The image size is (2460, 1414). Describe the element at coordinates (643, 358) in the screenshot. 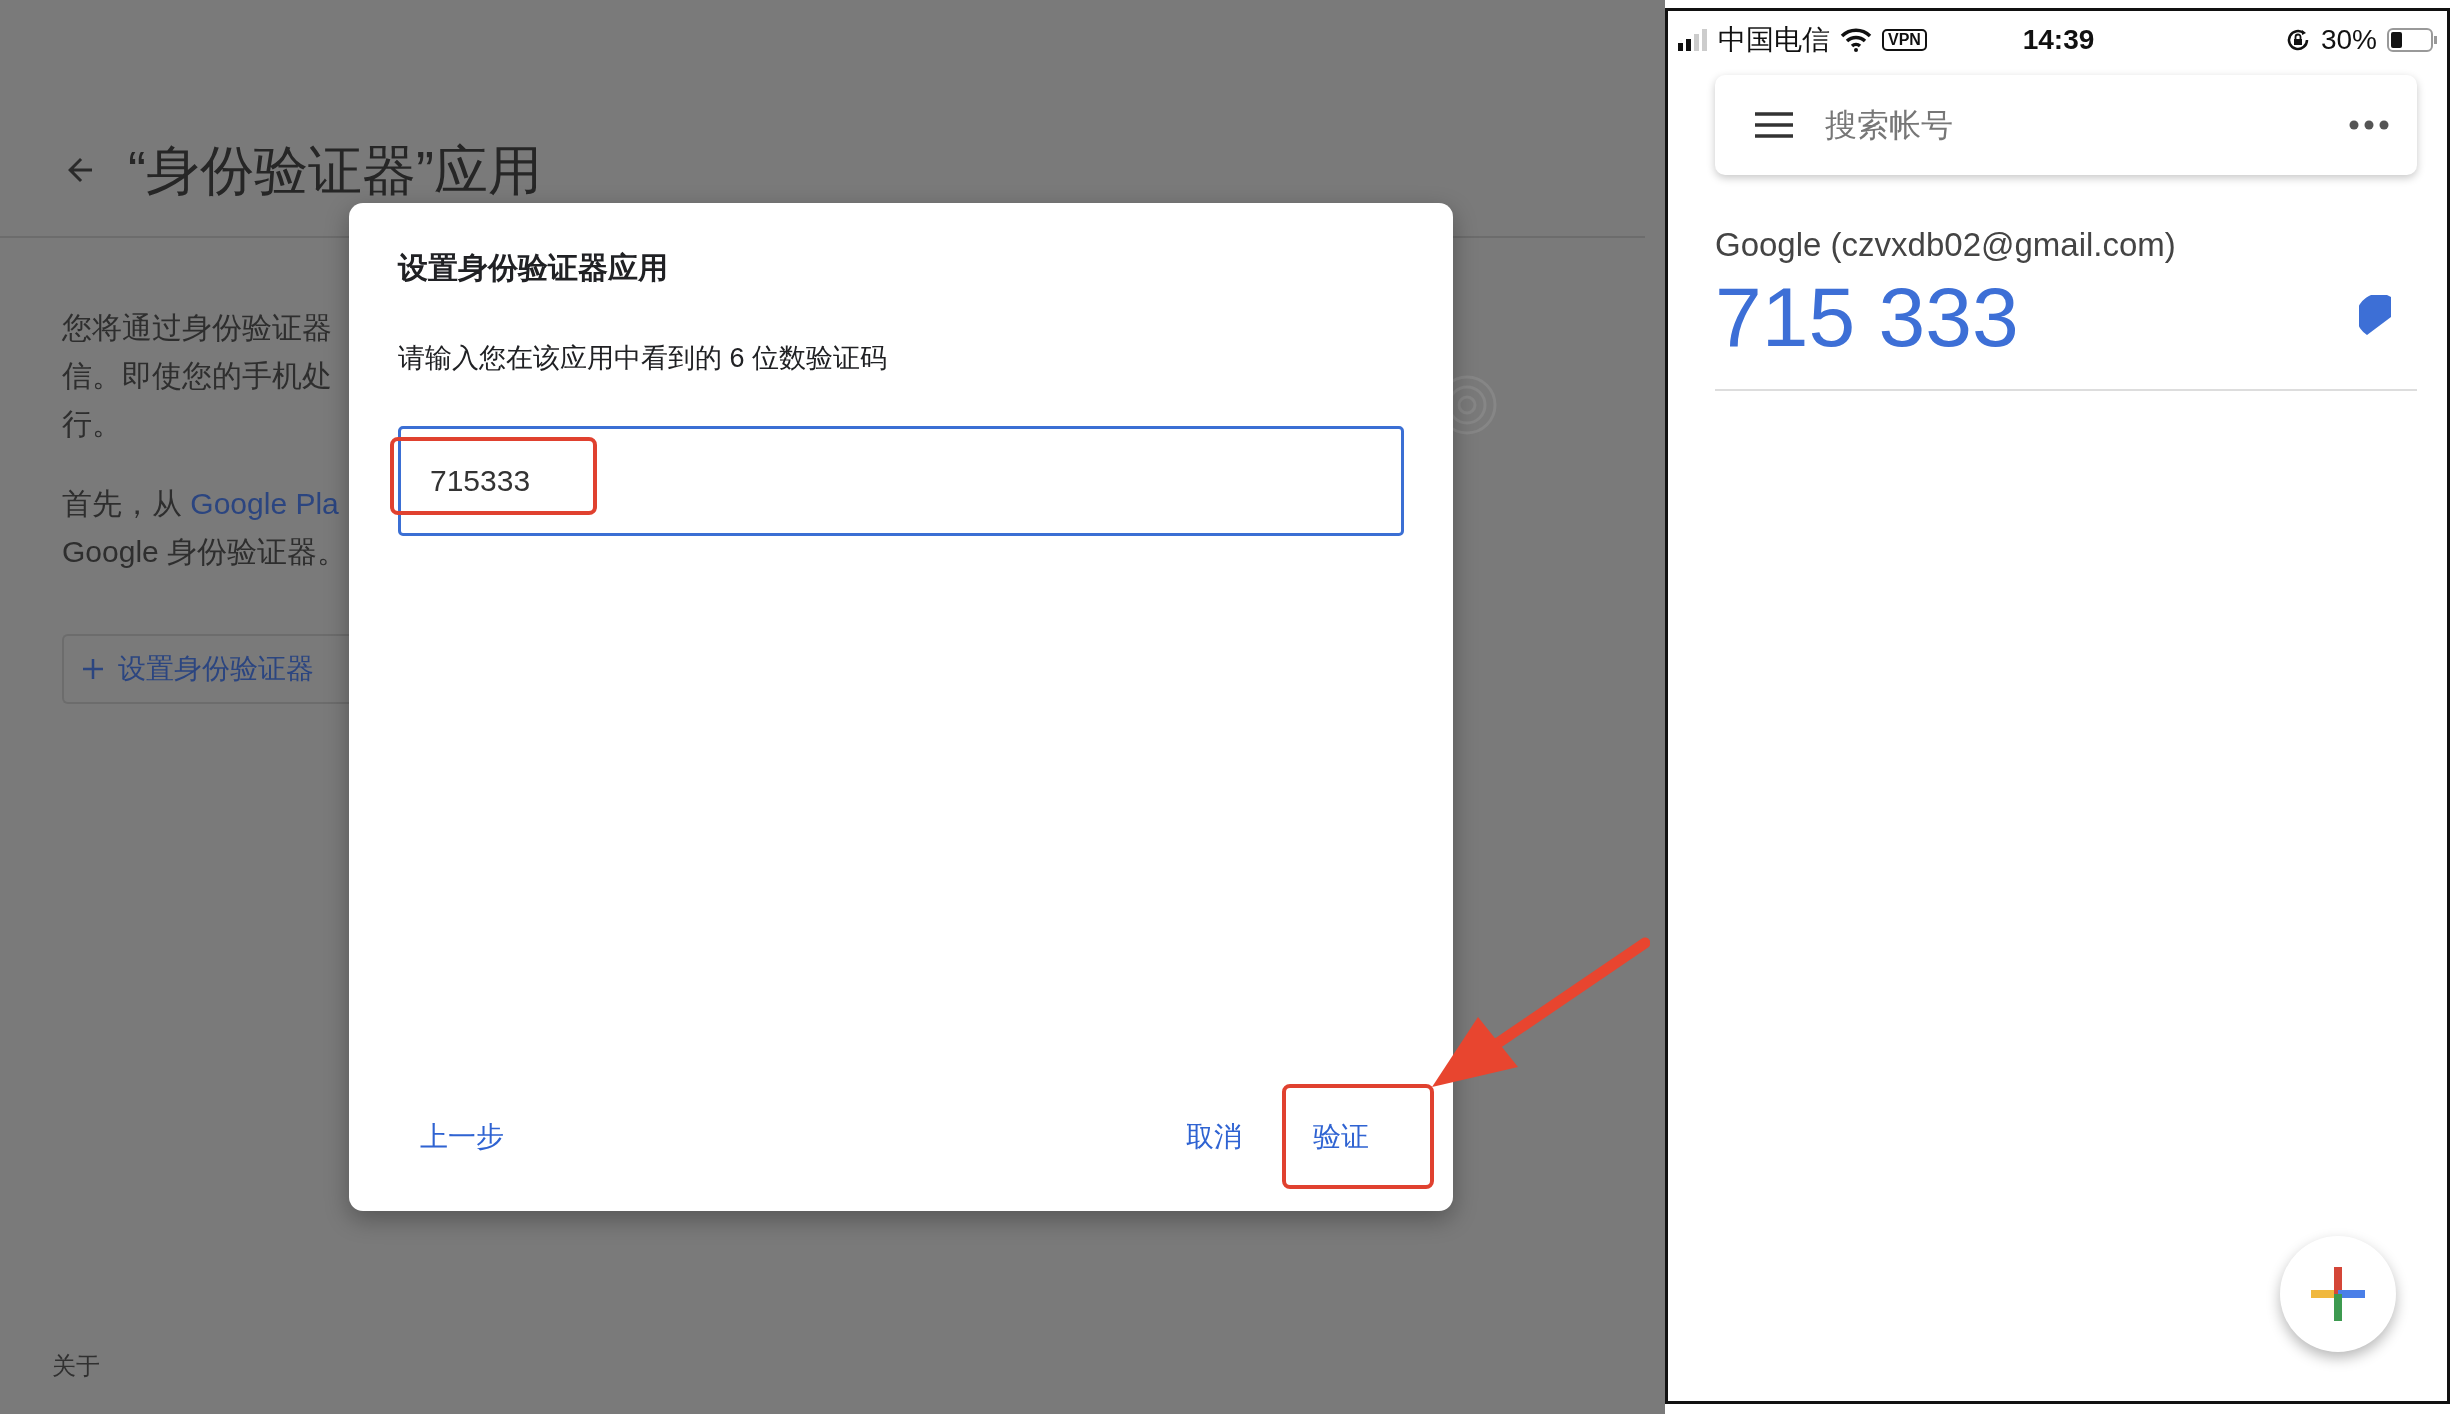

I see `dialog-instruction: 请输入您在该应用中看到的 6 位数验证码` at that location.